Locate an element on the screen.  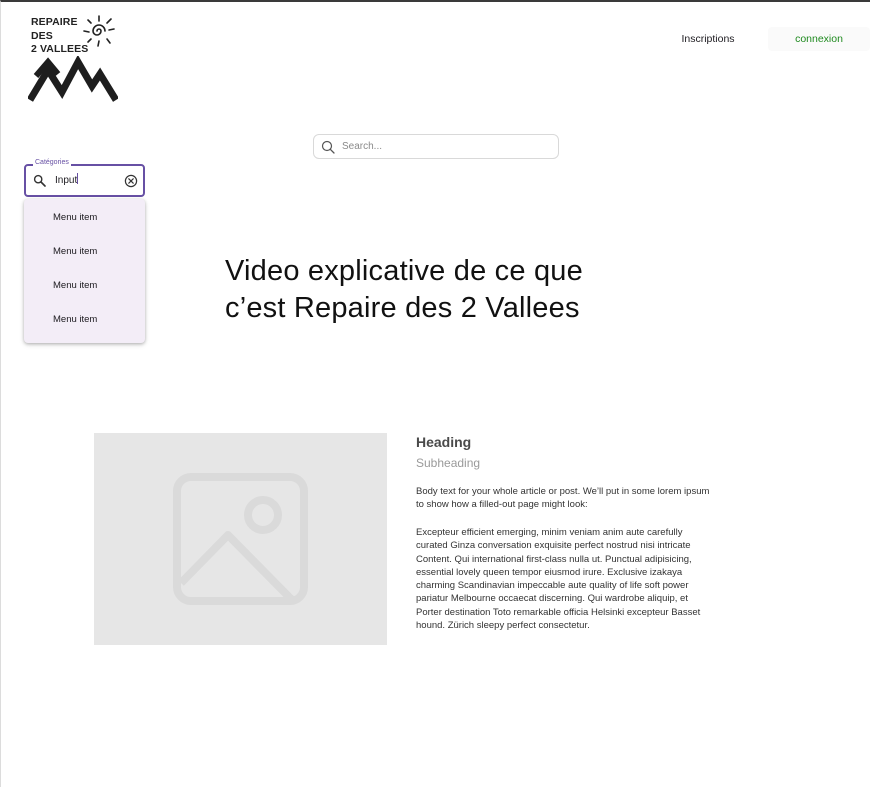
image-placeholder is located at coordinates (240, 539).